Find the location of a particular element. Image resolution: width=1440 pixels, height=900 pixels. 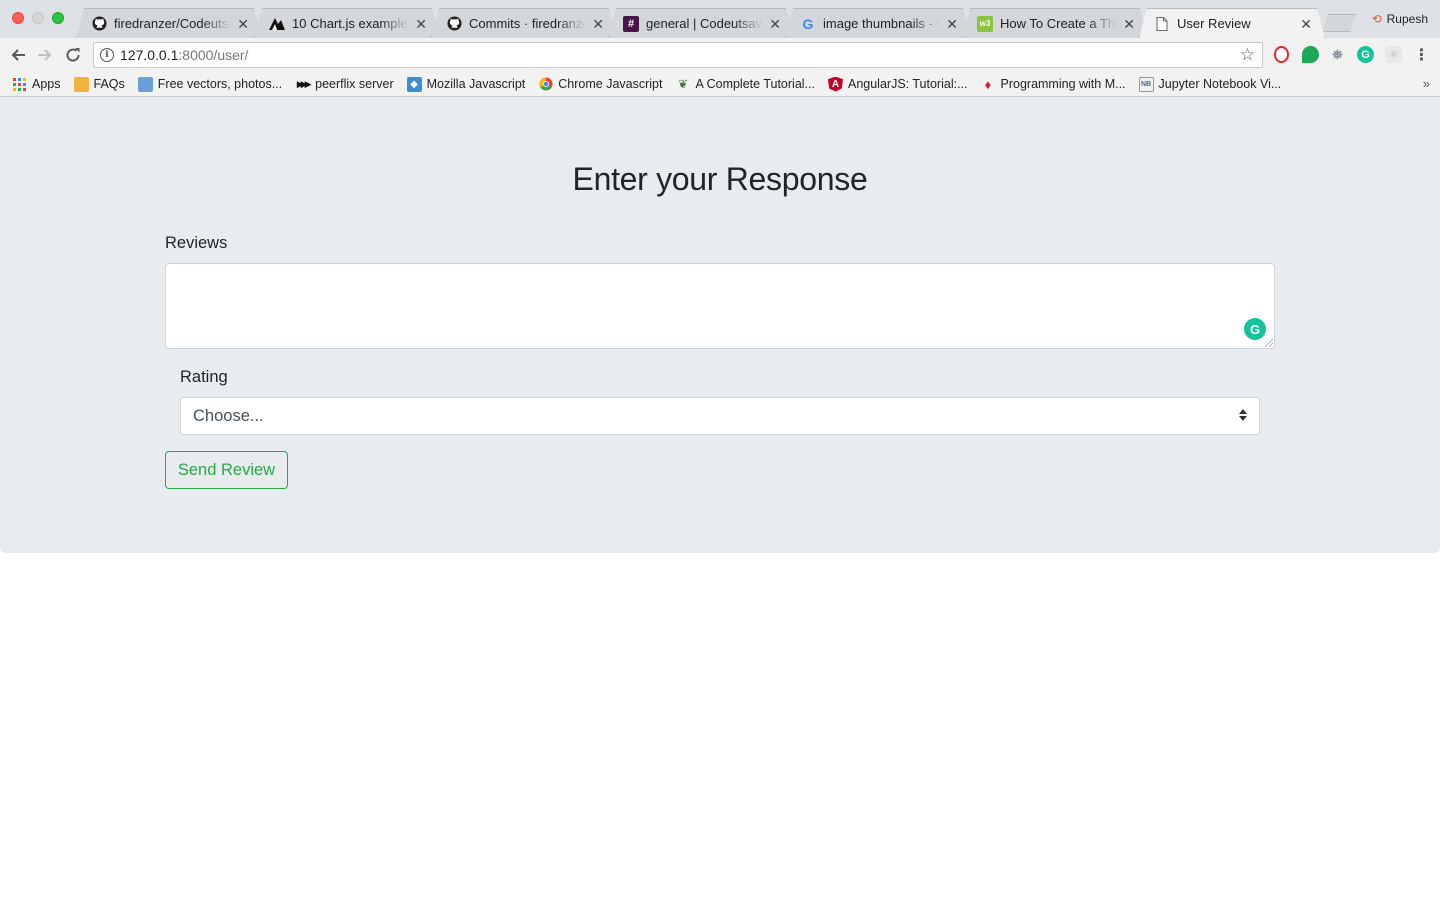

tab-title: How To Create a Thumbnail is located at coordinates (1059, 23).